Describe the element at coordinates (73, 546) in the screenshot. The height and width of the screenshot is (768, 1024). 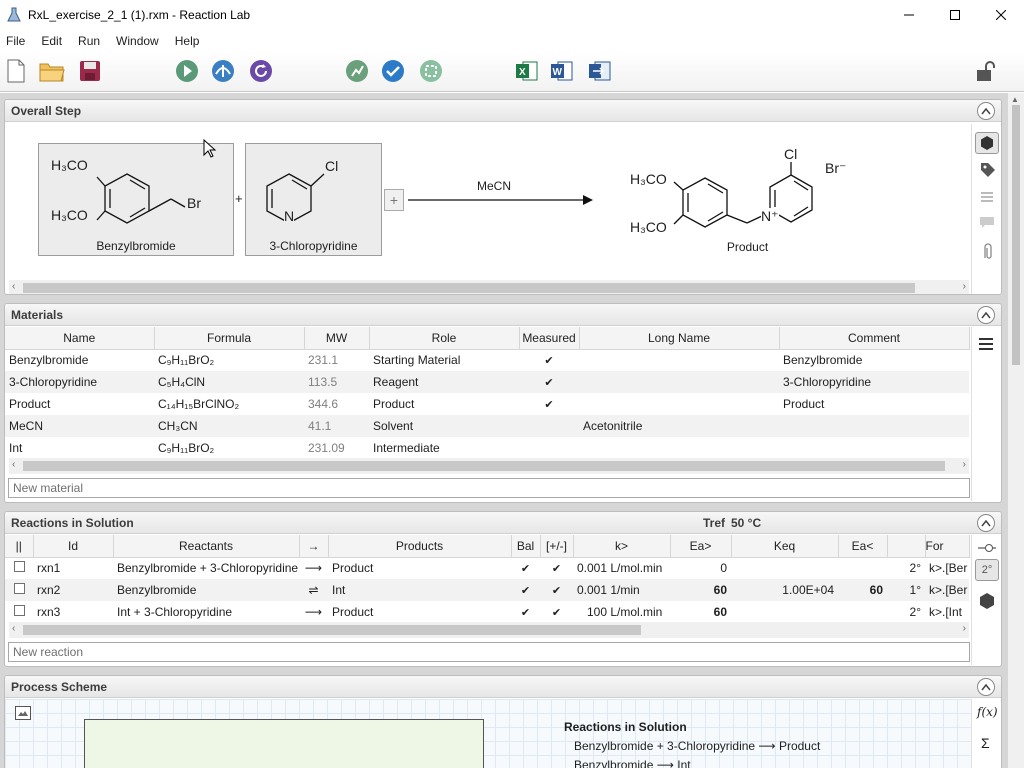
I see `column-header-id: Id` at that location.